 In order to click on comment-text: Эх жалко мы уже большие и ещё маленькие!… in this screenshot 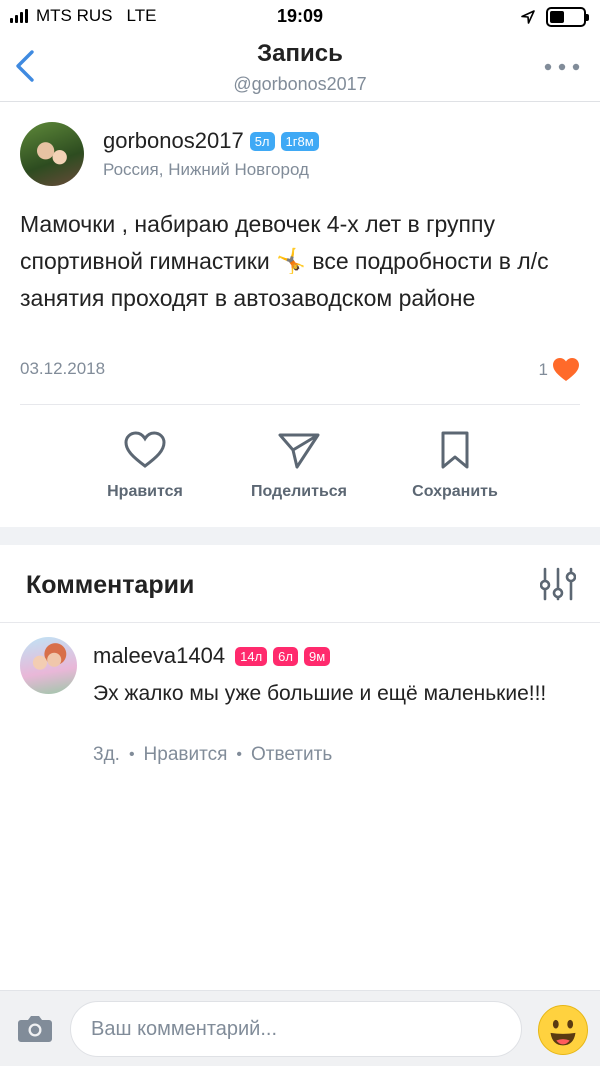, I will do `click(320, 693)`.